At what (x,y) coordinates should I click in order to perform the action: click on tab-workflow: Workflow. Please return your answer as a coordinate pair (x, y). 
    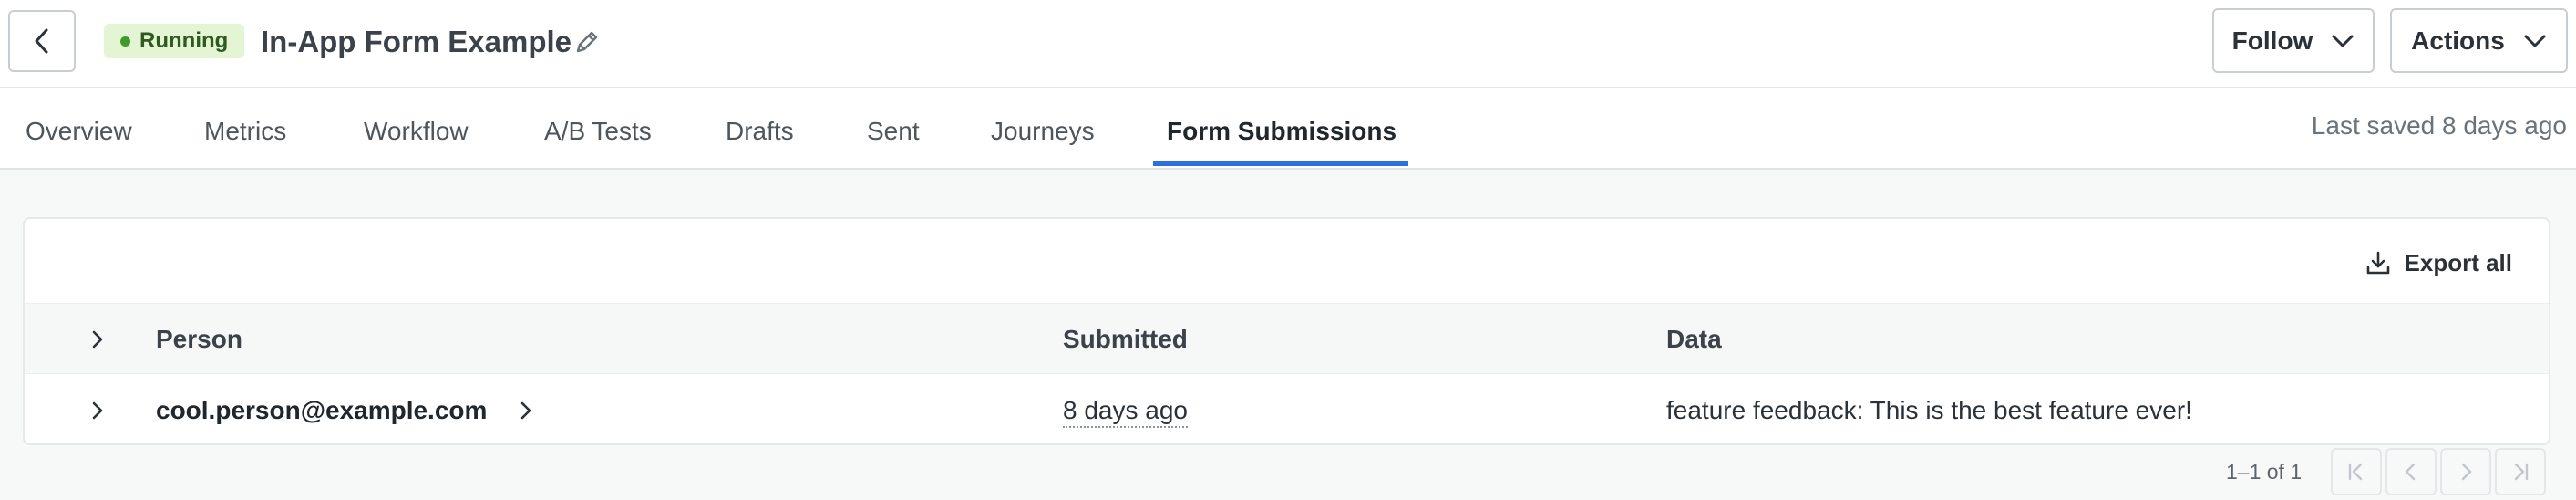
    Looking at the image, I should click on (416, 128).